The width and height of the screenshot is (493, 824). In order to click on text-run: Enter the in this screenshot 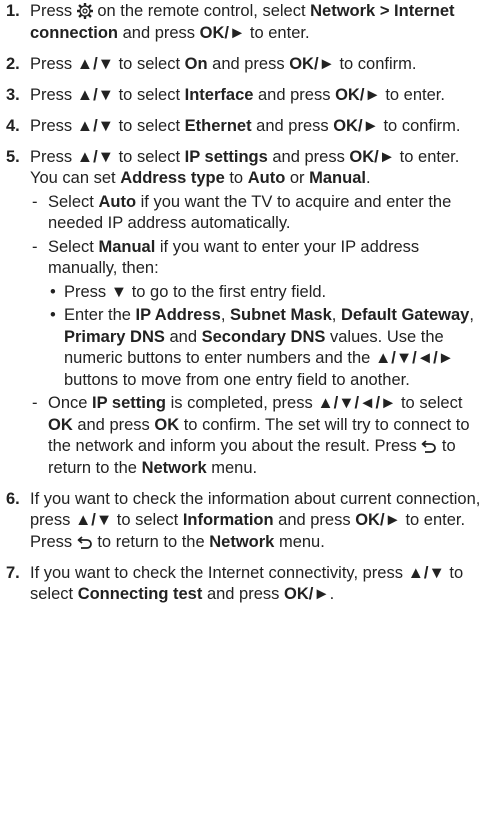, I will do `click(100, 315)`.